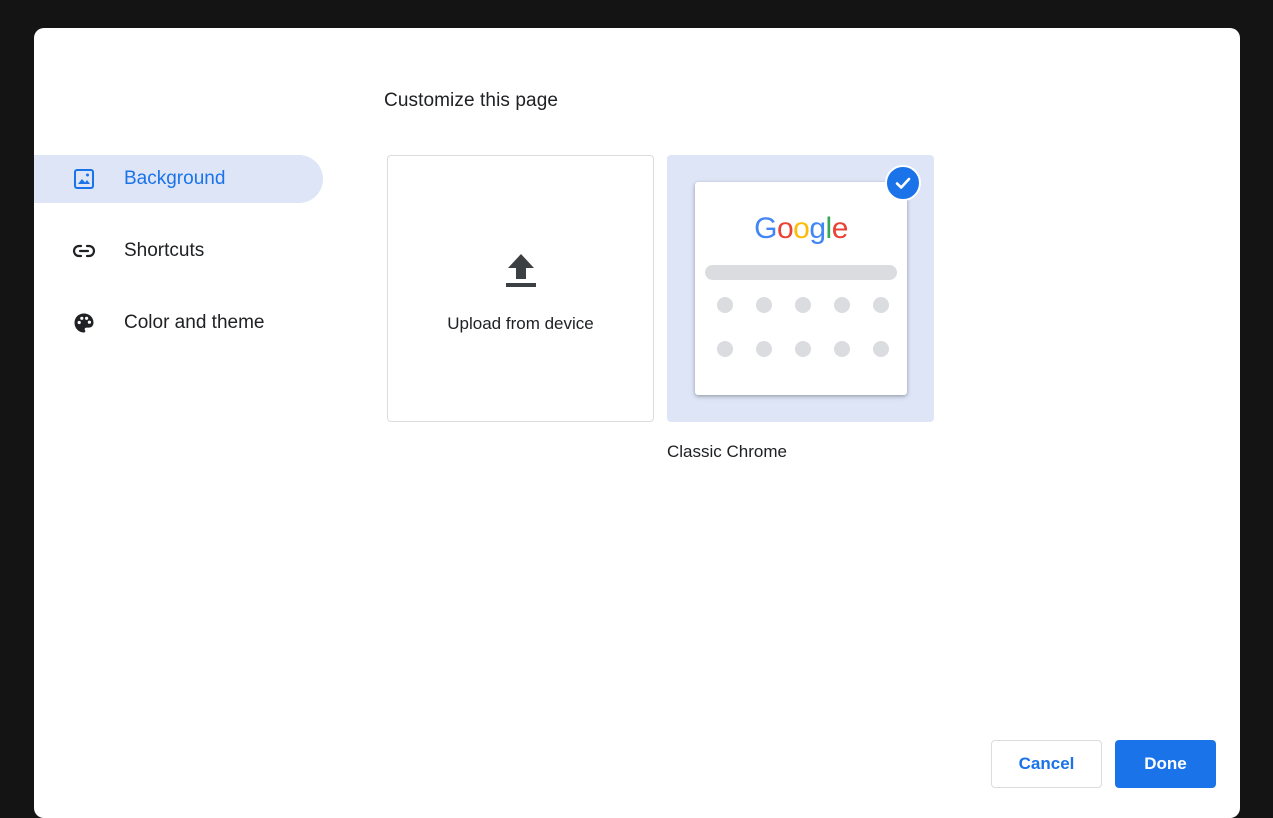  Describe the element at coordinates (727, 451) in the screenshot. I see `classic-chrome-caption: Classic Chrome` at that location.